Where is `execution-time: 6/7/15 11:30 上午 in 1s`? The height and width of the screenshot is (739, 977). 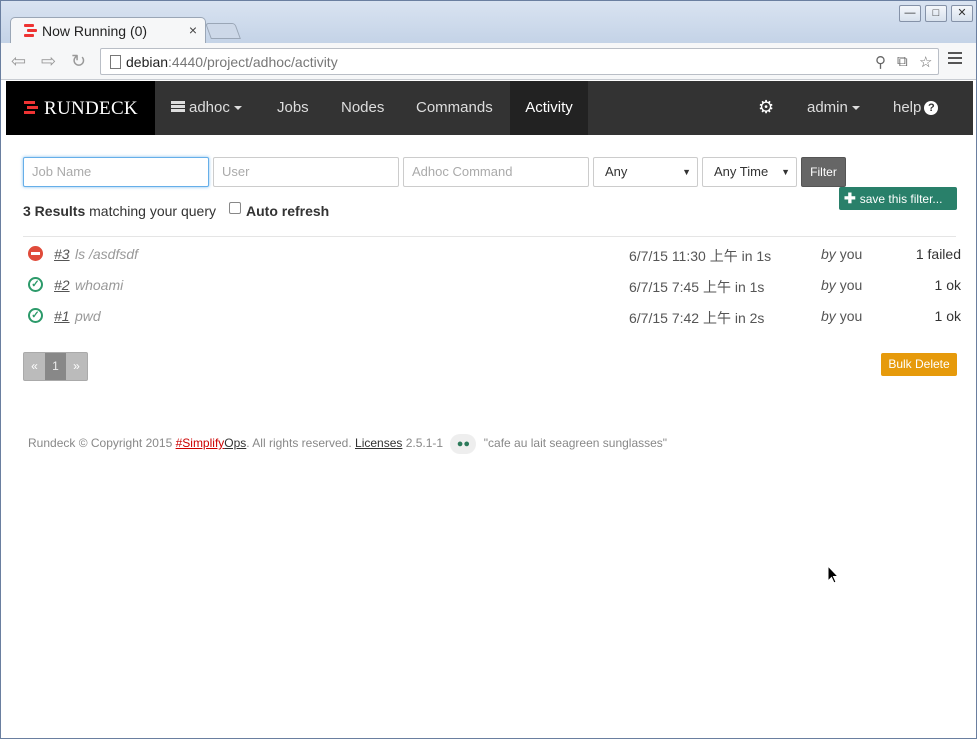 execution-time: 6/7/15 11:30 上午 in 1s is located at coordinates (700, 256).